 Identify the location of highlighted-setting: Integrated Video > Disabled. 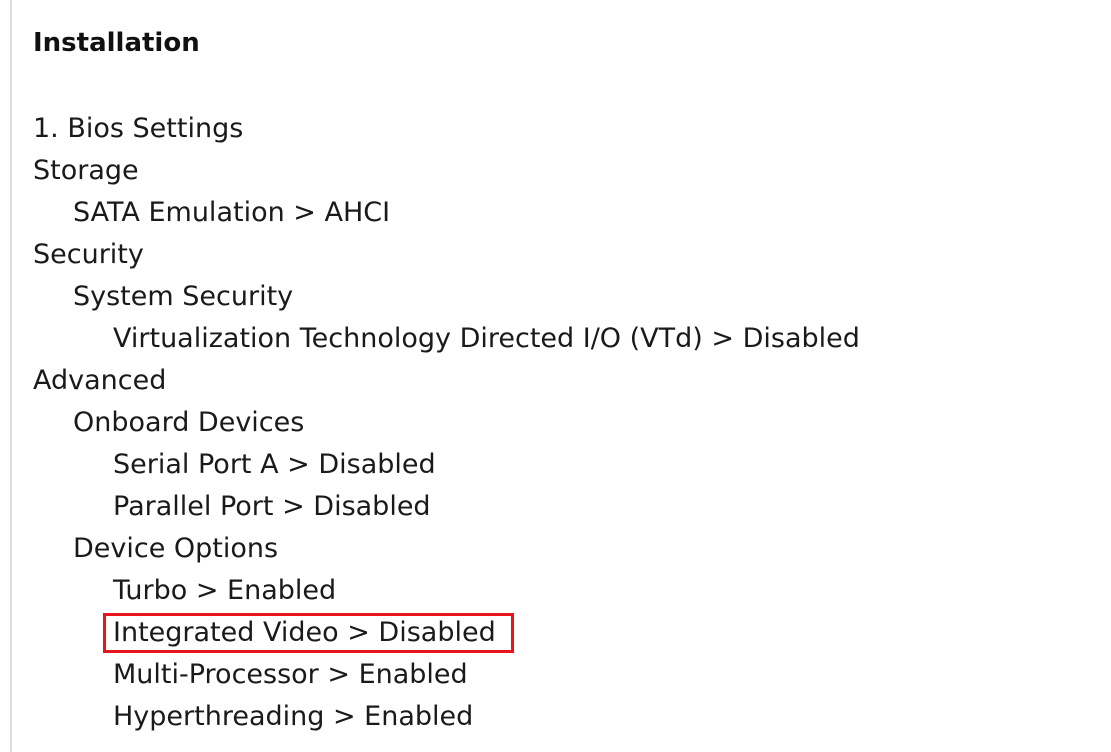
(308, 633).